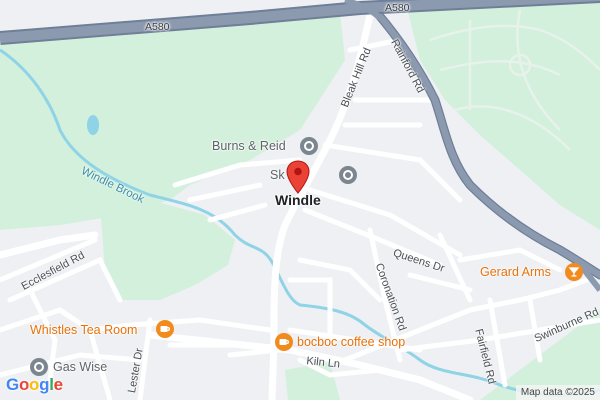 The height and width of the screenshot is (400, 600). What do you see at coordinates (574, 272) in the screenshot?
I see `cocktail-icon` at bounding box center [574, 272].